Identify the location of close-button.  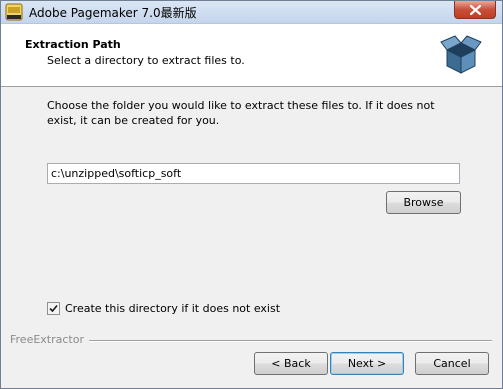
(475, 10).